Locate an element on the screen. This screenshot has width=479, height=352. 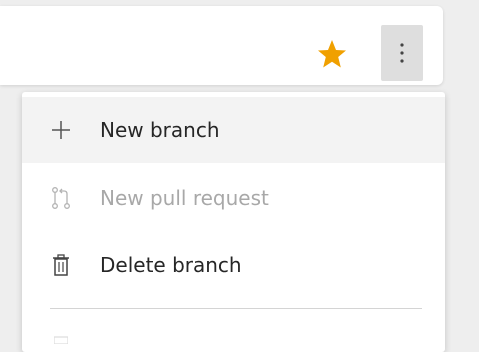
menu-item-label: Delete branch is located at coordinates (171, 265).